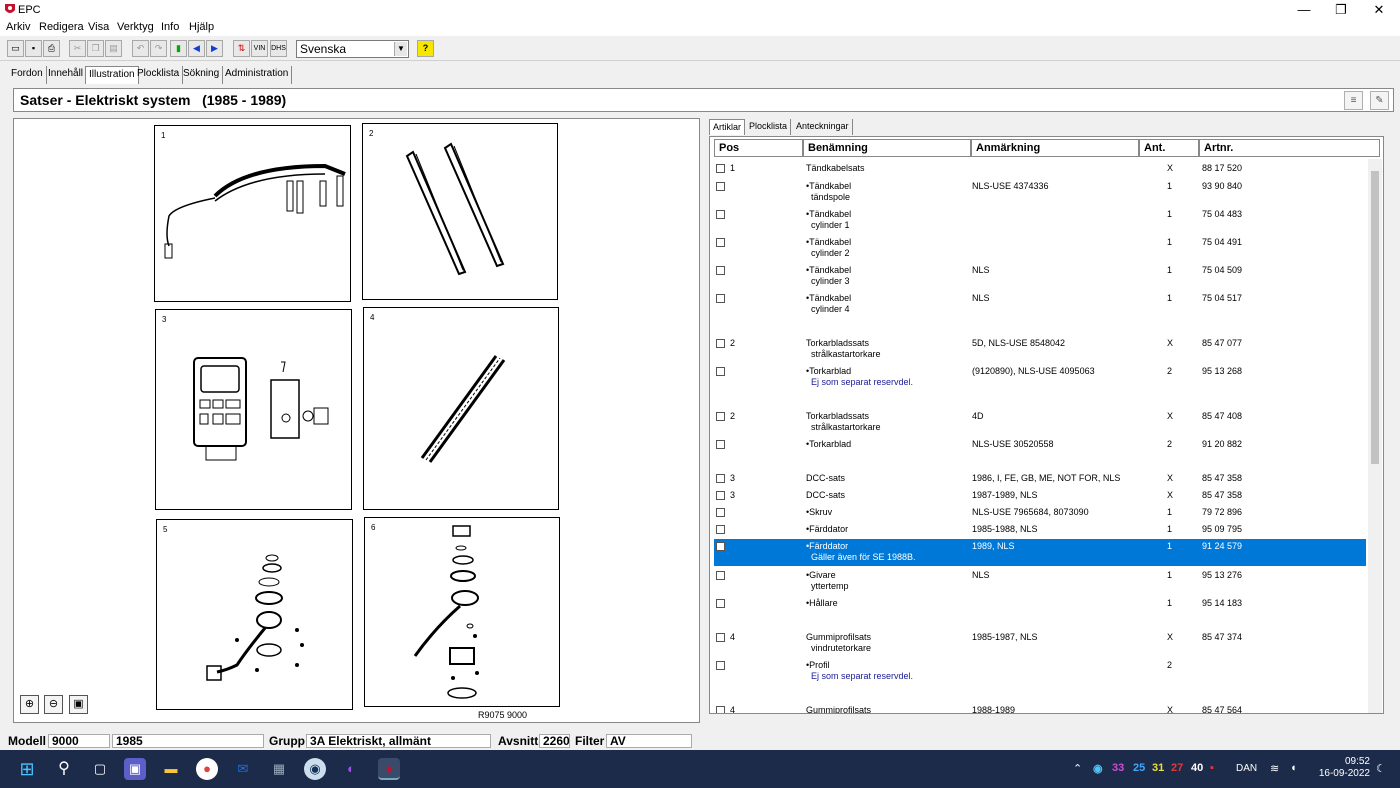 The width and height of the screenshot is (1400, 788). What do you see at coordinates (1274, 768) in the screenshot?
I see `wifi-icon: ≋` at bounding box center [1274, 768].